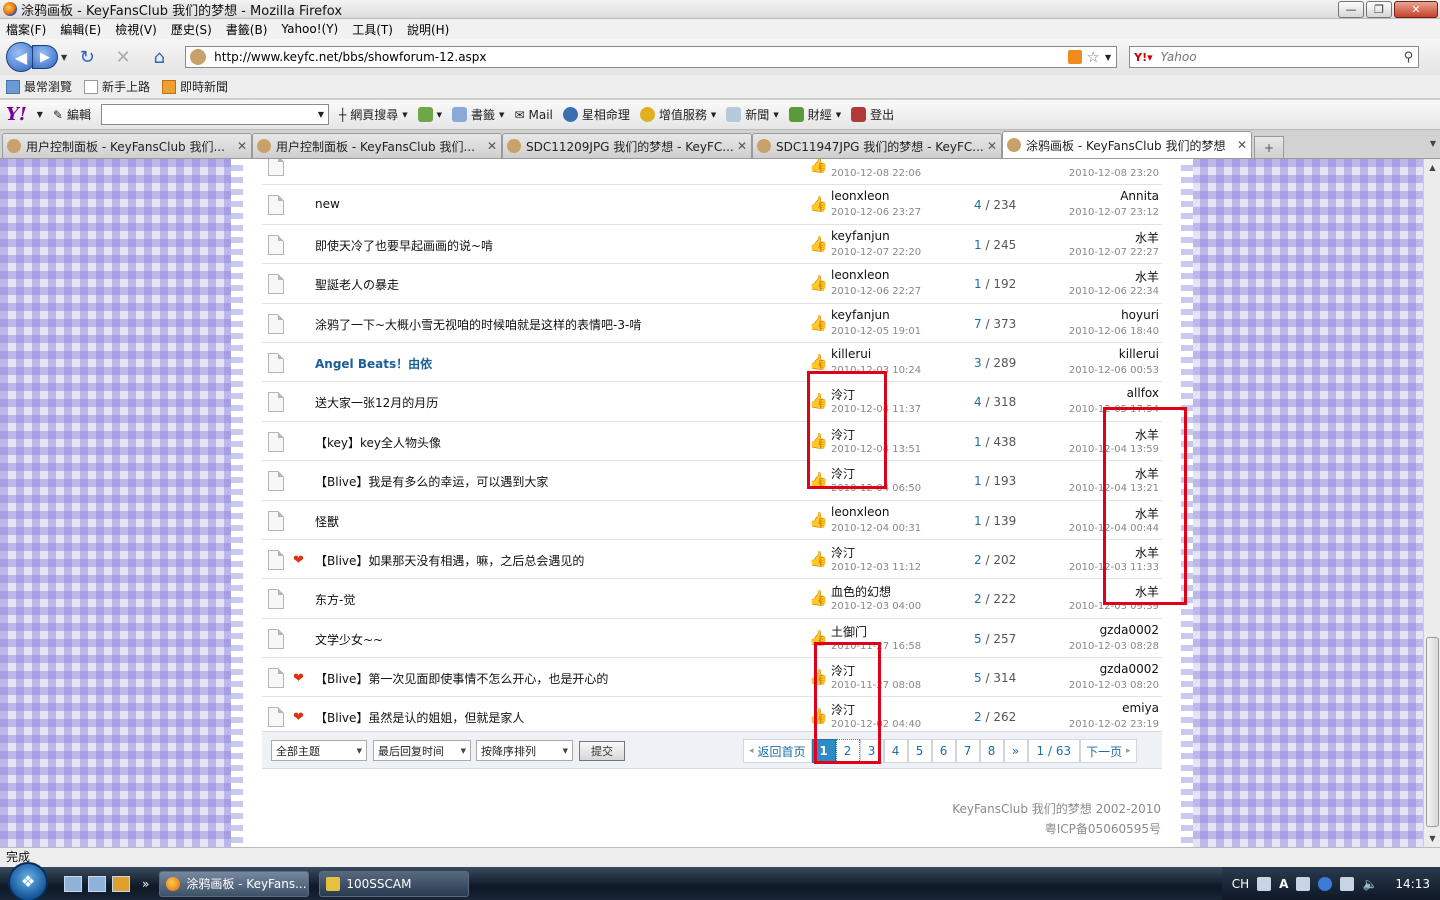  What do you see at coordinates (349, 639) in the screenshot?
I see `thread-subject-link: 文学少女~~` at bounding box center [349, 639].